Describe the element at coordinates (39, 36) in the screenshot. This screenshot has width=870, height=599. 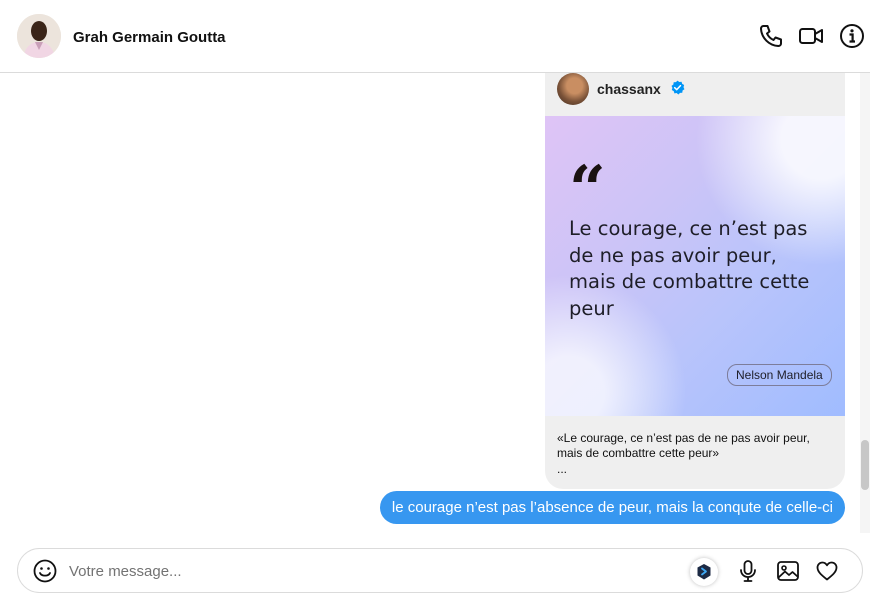
I see `contact-avatar` at that location.